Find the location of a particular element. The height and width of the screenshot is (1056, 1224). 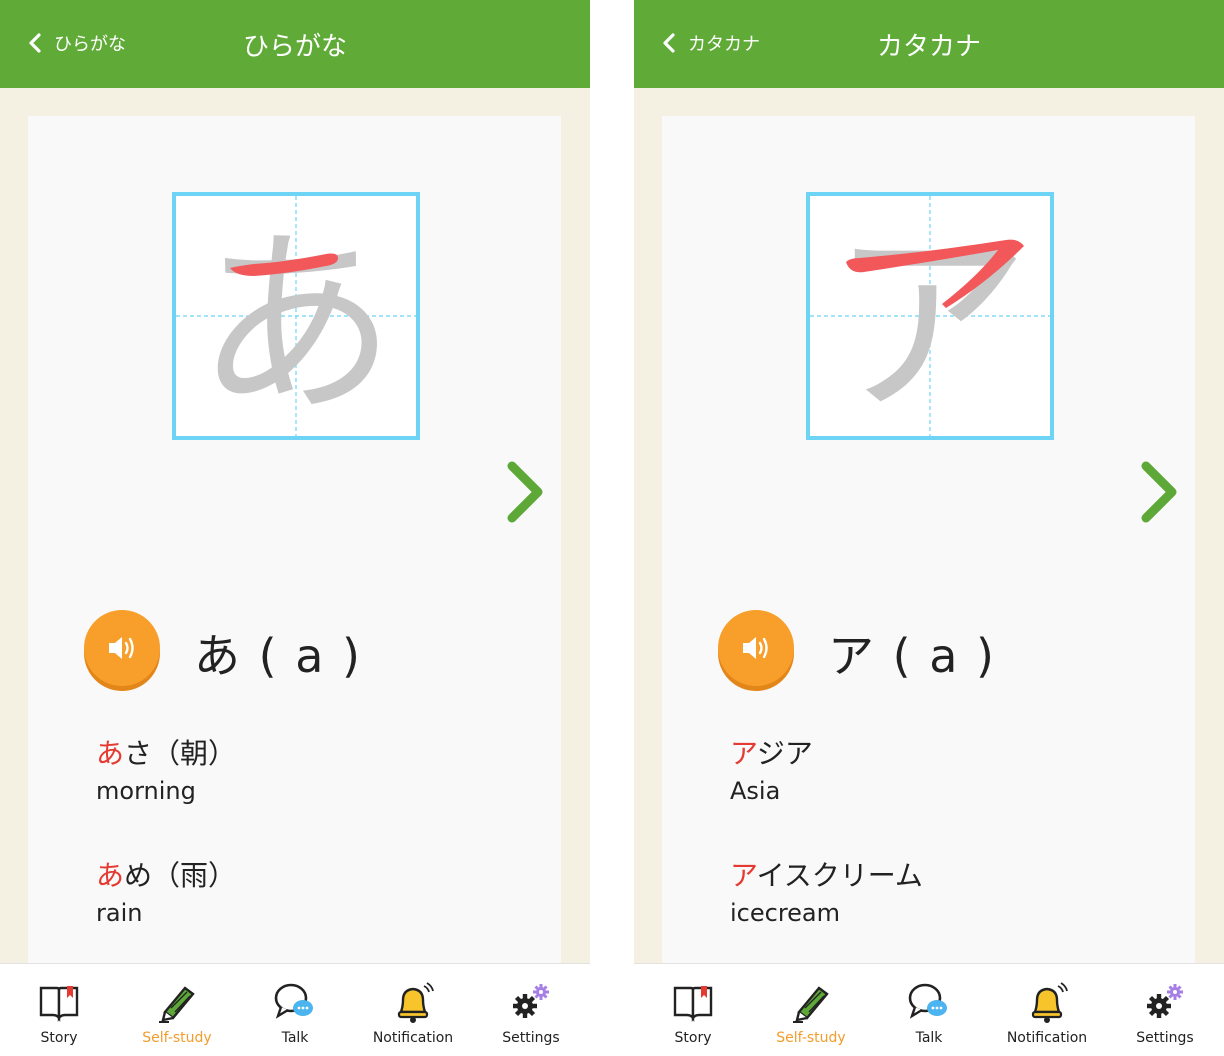

stroke-diagram-a: あ is located at coordinates (296, 316).